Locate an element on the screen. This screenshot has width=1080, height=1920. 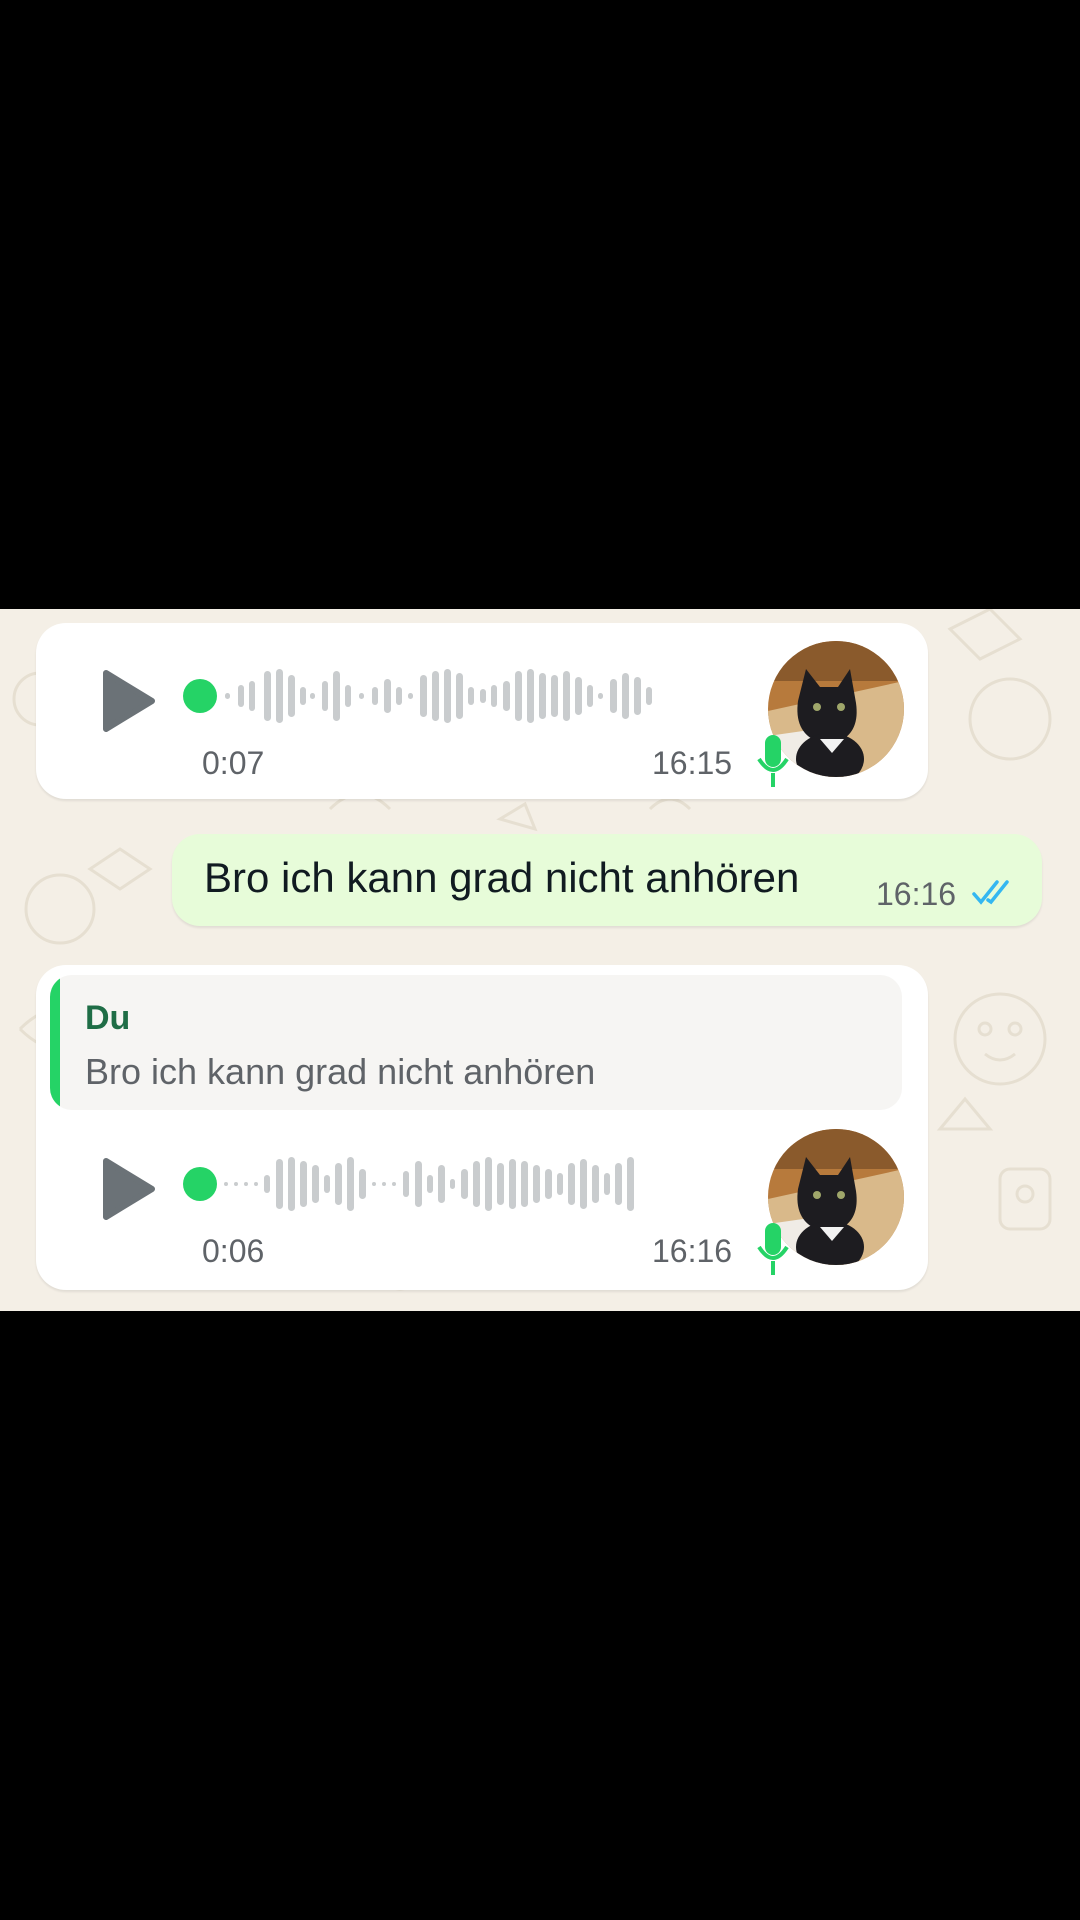
quote-accent-bar is located at coordinates (55, 1042).